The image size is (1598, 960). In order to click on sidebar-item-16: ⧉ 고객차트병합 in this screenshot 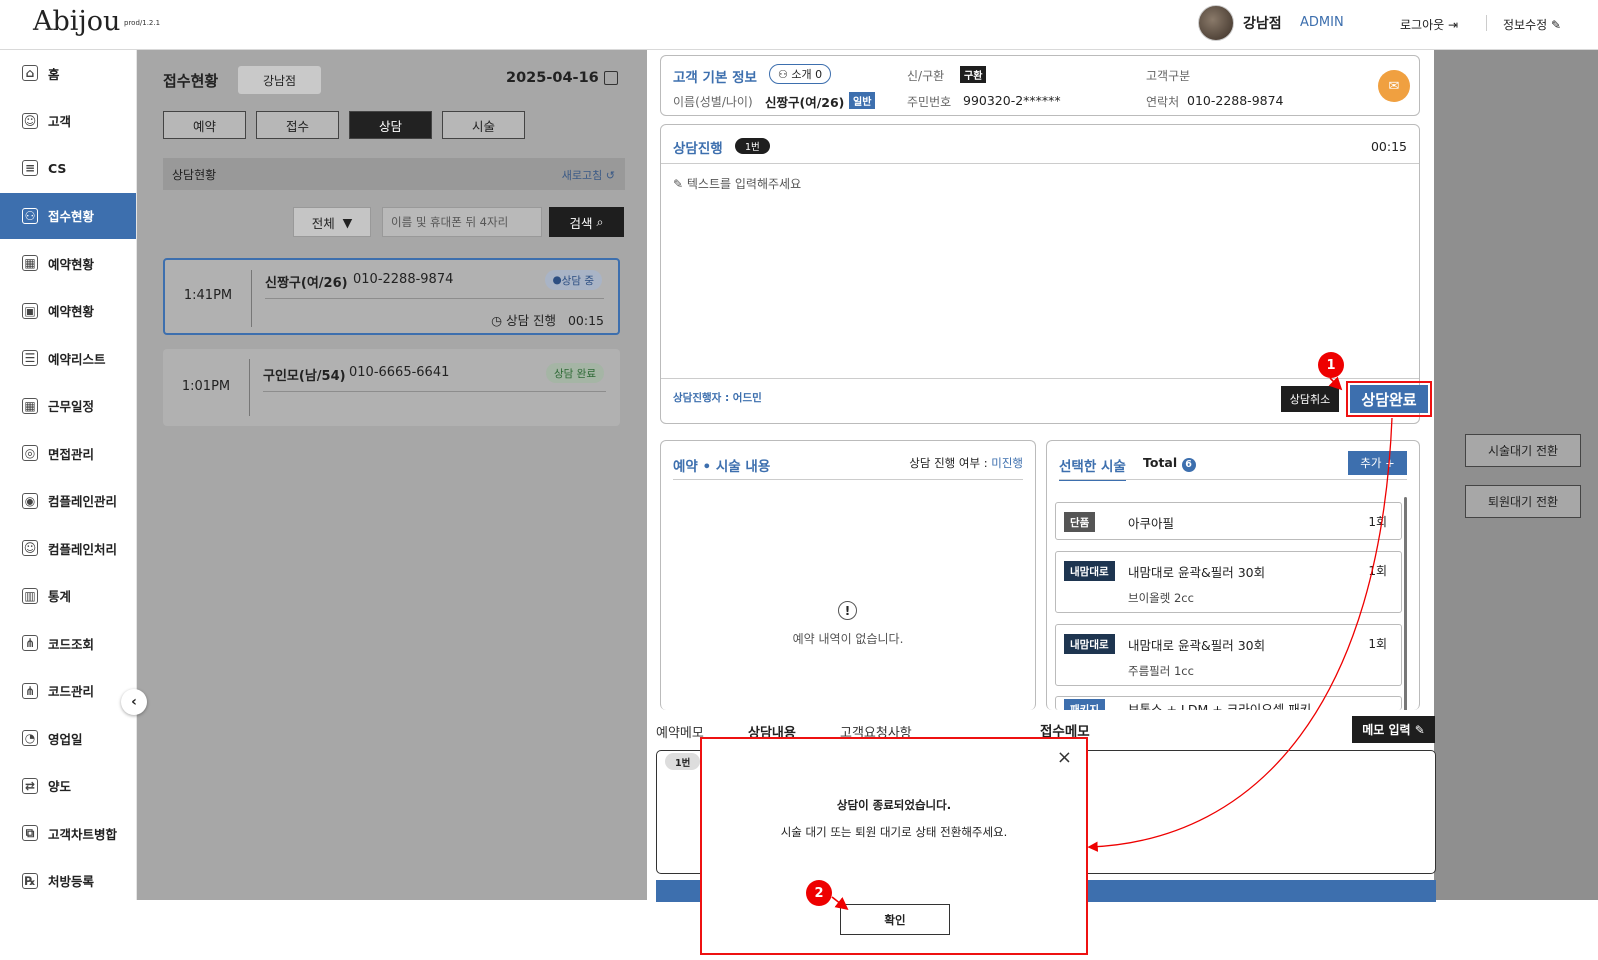, I will do `click(68, 833)`.